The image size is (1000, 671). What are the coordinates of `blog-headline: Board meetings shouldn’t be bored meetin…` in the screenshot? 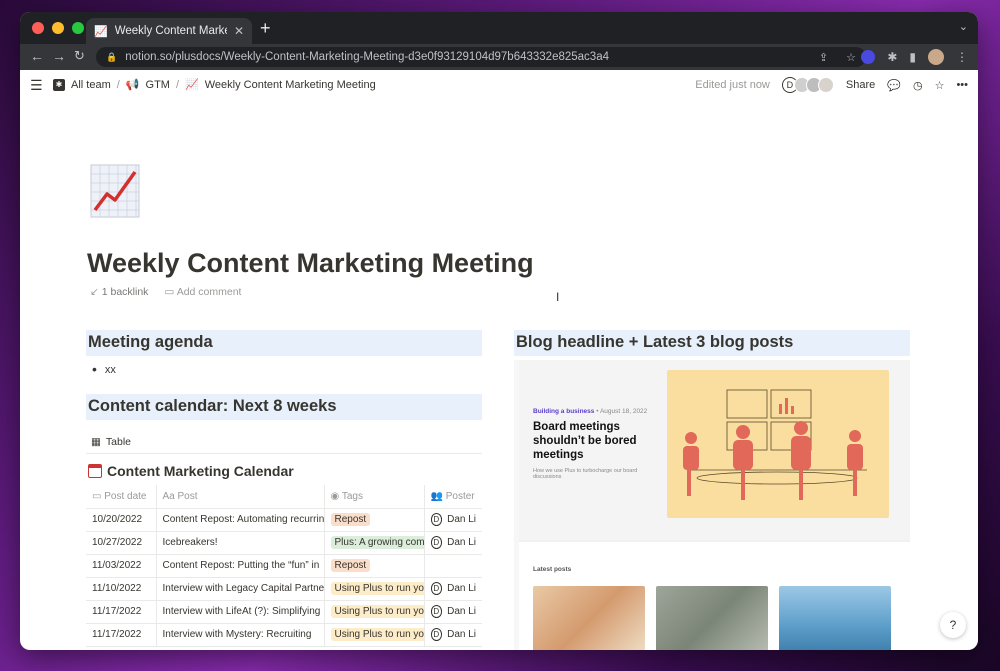 It's located at (598, 441).